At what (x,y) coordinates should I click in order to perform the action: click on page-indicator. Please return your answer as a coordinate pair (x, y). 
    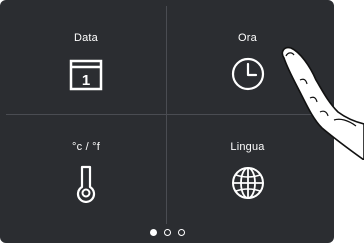
    Looking at the image, I should click on (167, 232).